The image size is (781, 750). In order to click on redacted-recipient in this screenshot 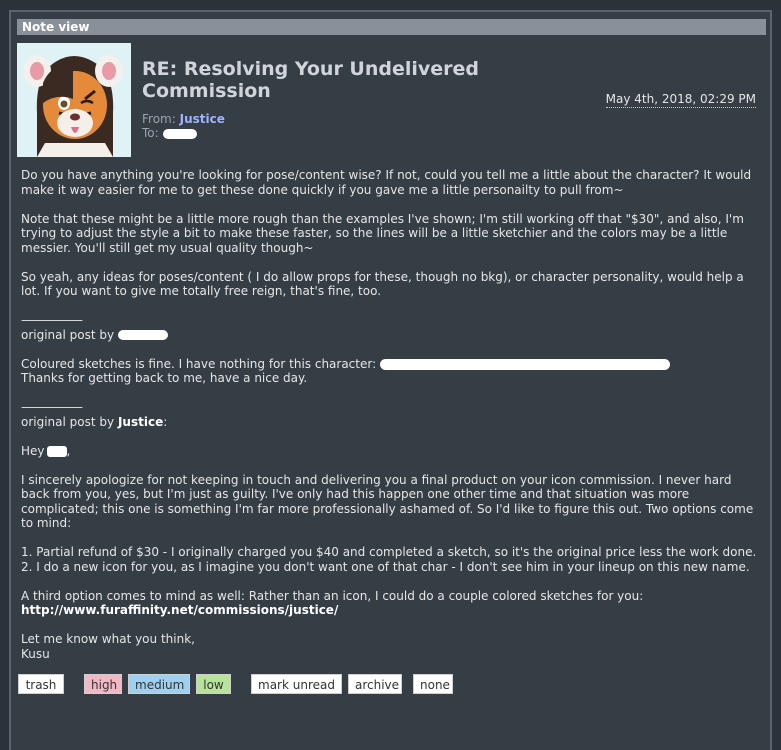, I will do `click(179, 133)`.